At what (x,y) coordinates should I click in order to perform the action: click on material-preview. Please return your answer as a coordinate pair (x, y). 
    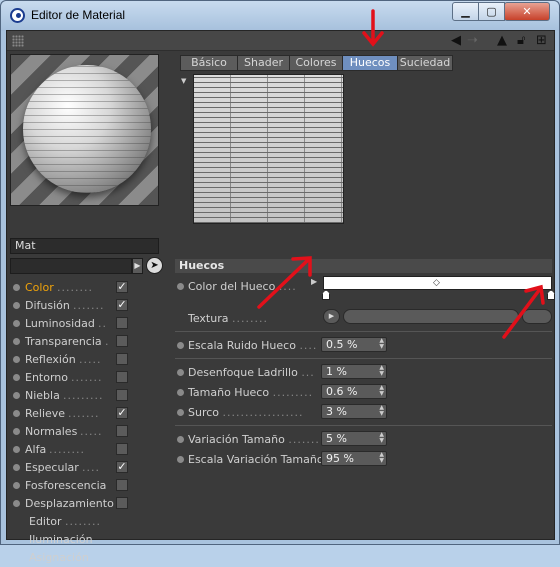
    Looking at the image, I should click on (84, 130).